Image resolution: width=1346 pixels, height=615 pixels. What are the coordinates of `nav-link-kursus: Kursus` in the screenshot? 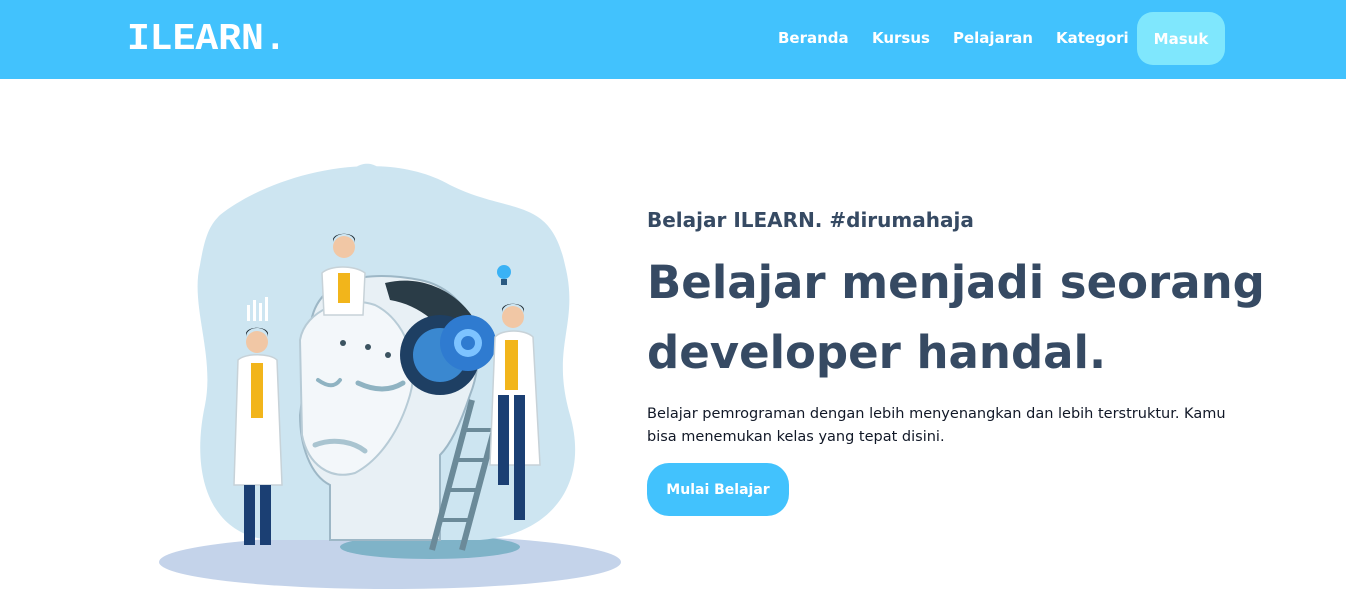 It's located at (901, 38).